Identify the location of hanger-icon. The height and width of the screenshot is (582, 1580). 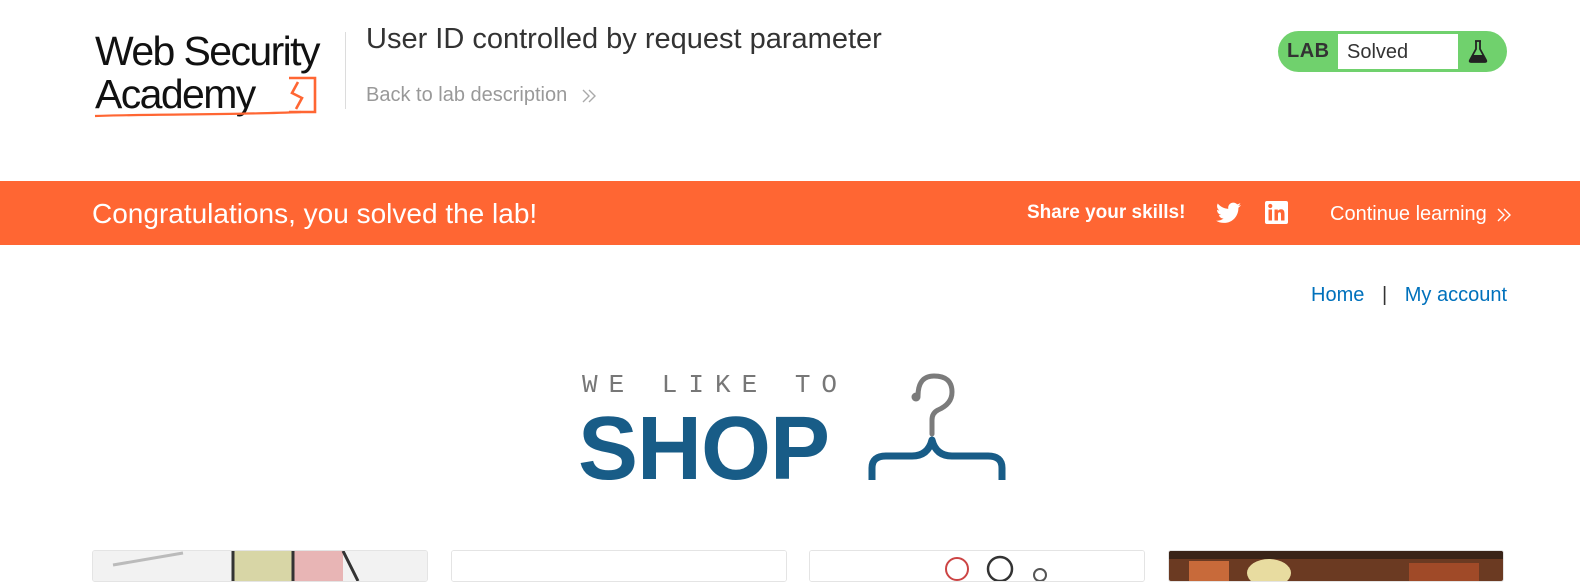
(937, 426).